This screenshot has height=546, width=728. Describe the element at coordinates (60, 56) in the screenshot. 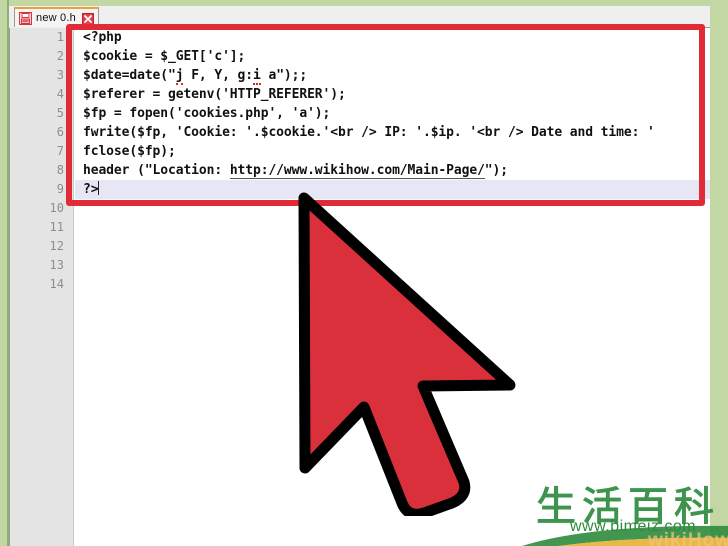

I see `line-number: 2` at that location.